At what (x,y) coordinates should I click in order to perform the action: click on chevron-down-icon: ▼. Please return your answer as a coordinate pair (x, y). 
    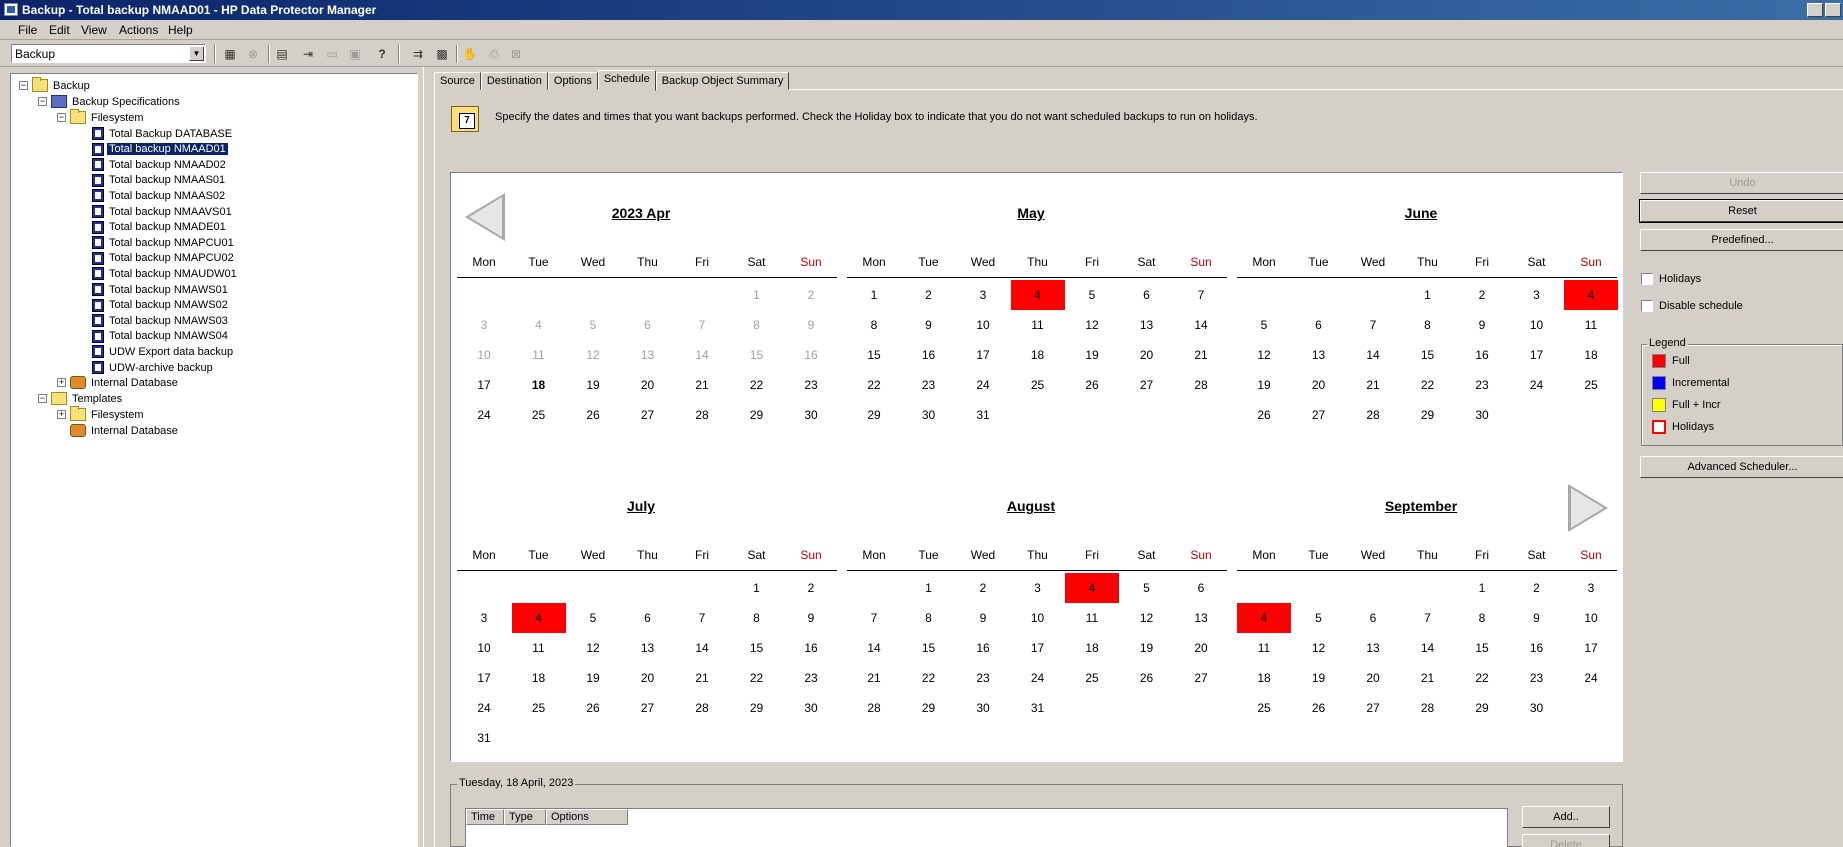
    Looking at the image, I should click on (196, 53).